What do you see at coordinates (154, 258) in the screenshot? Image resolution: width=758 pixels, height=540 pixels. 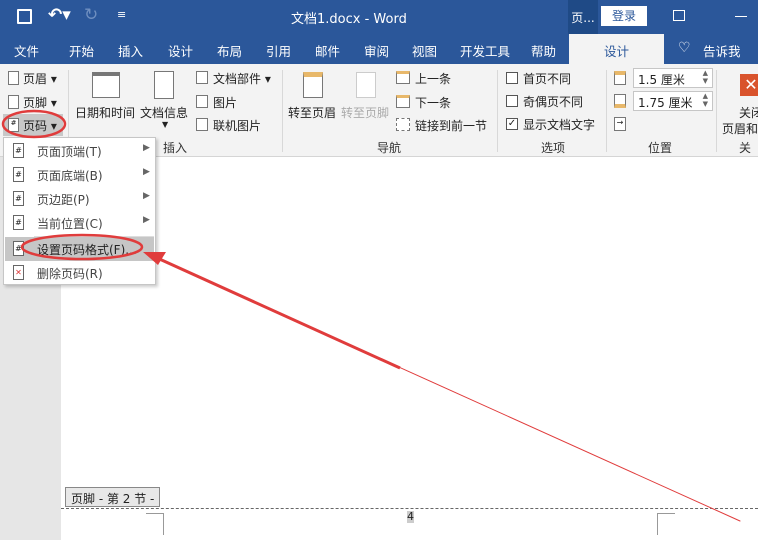 I see `annotation-arrow-head` at bounding box center [154, 258].